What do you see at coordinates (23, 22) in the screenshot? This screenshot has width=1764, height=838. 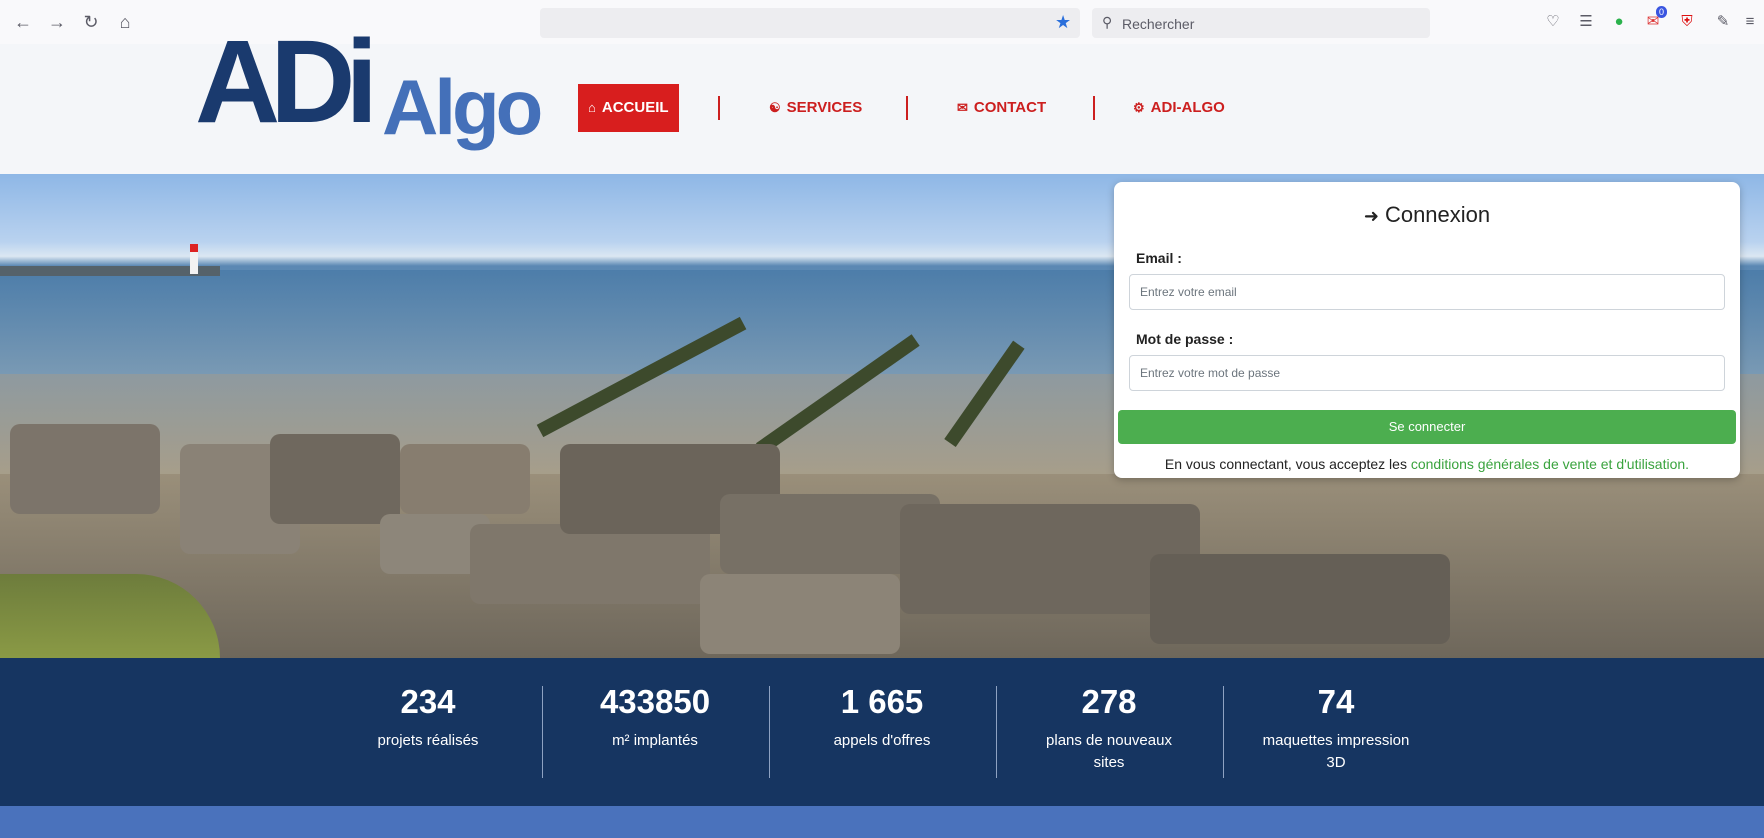 I see `back-icon: ←` at bounding box center [23, 22].